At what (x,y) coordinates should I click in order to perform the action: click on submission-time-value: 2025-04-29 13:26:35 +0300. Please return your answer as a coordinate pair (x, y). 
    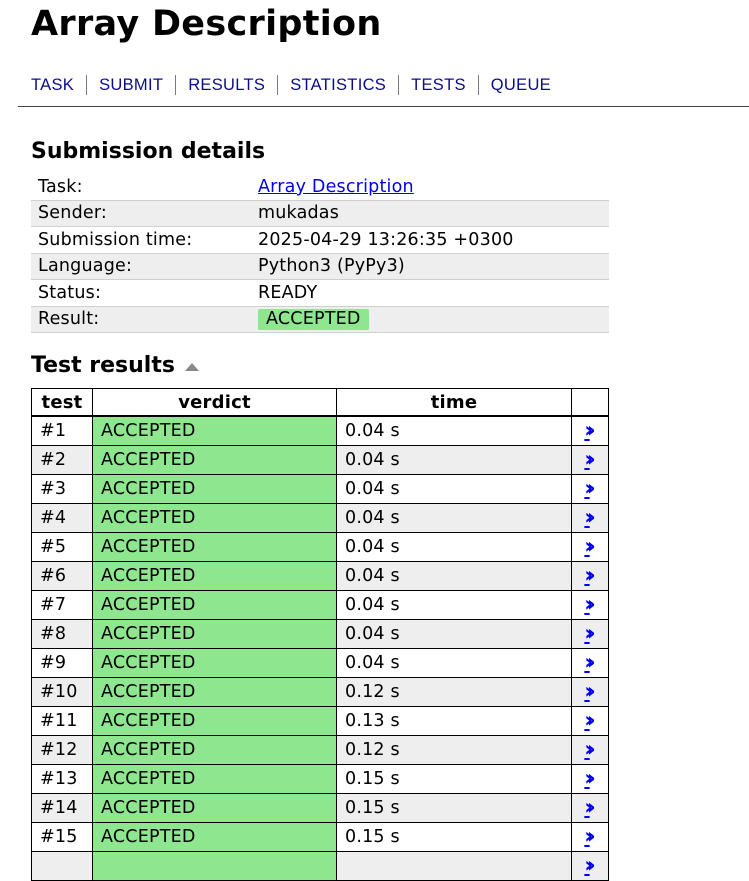
    Looking at the image, I should click on (430, 239).